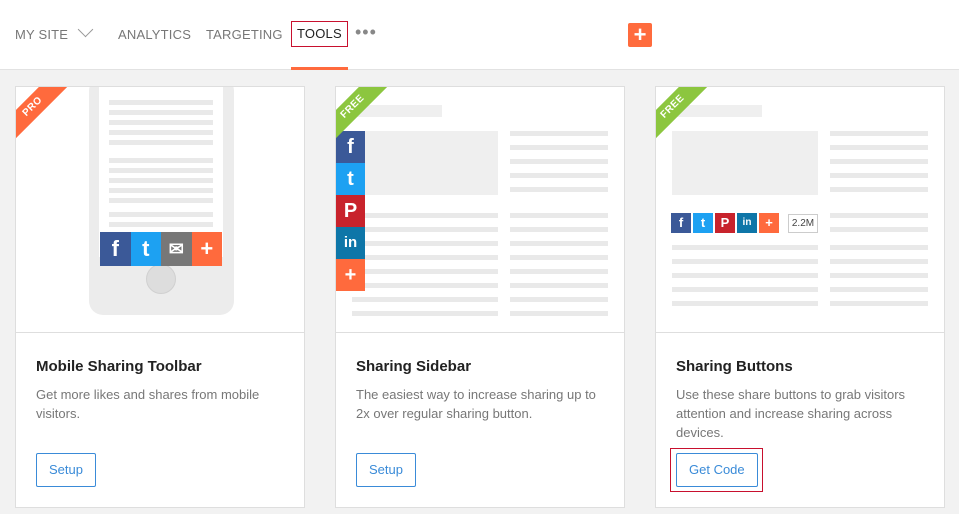  Describe the element at coordinates (479, 35) in the screenshot. I see `top-nav-bar: MY SITE ANALYTICS TARGETING TOOLS ••• +` at that location.